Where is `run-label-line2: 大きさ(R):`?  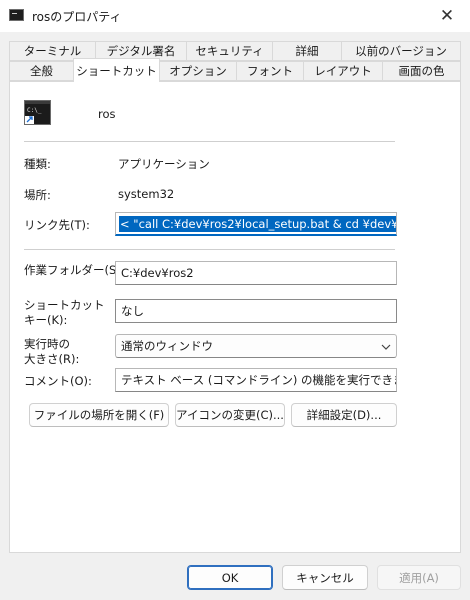 run-label-line2: 大きさ(R): is located at coordinates (52, 359).